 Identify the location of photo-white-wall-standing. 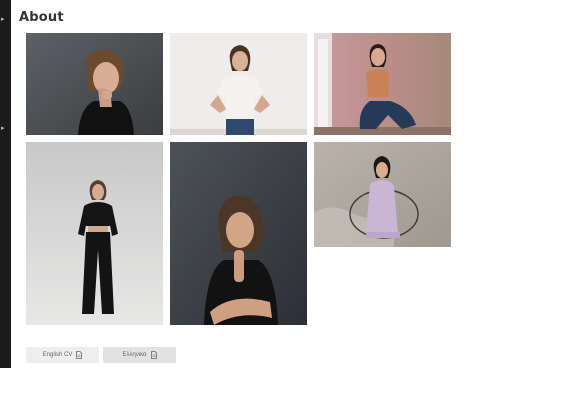
(238, 84).